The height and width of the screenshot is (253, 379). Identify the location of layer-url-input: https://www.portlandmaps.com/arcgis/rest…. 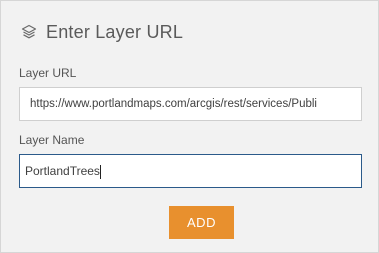
(190, 104).